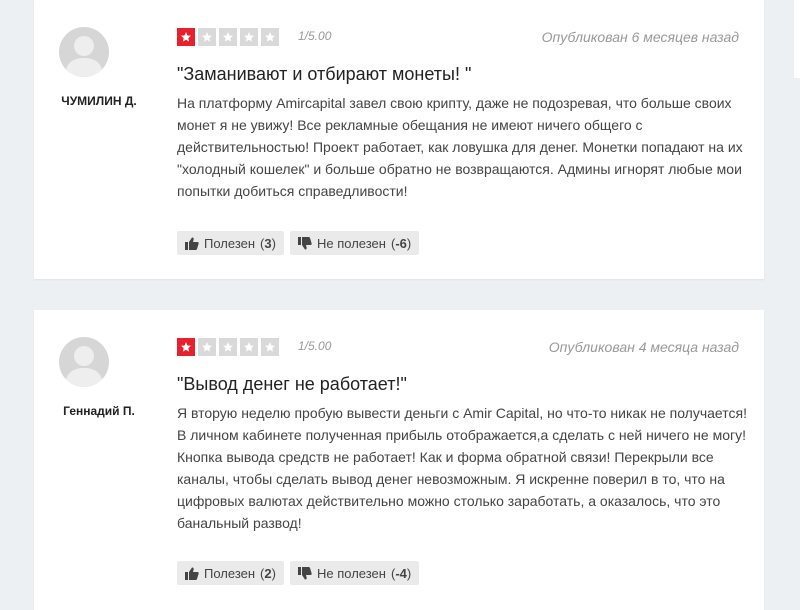 The height and width of the screenshot is (610, 800). I want to click on helpful-button: Полезен (2), so click(230, 573).